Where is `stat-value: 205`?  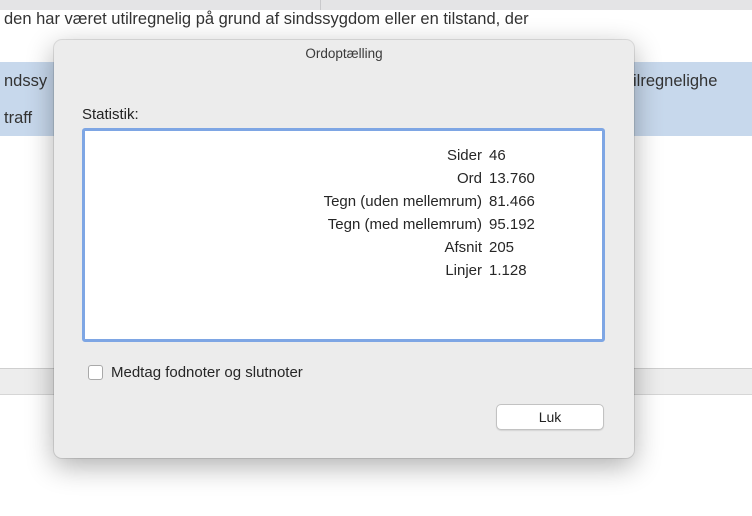 stat-value: 205 is located at coordinates (502, 247).